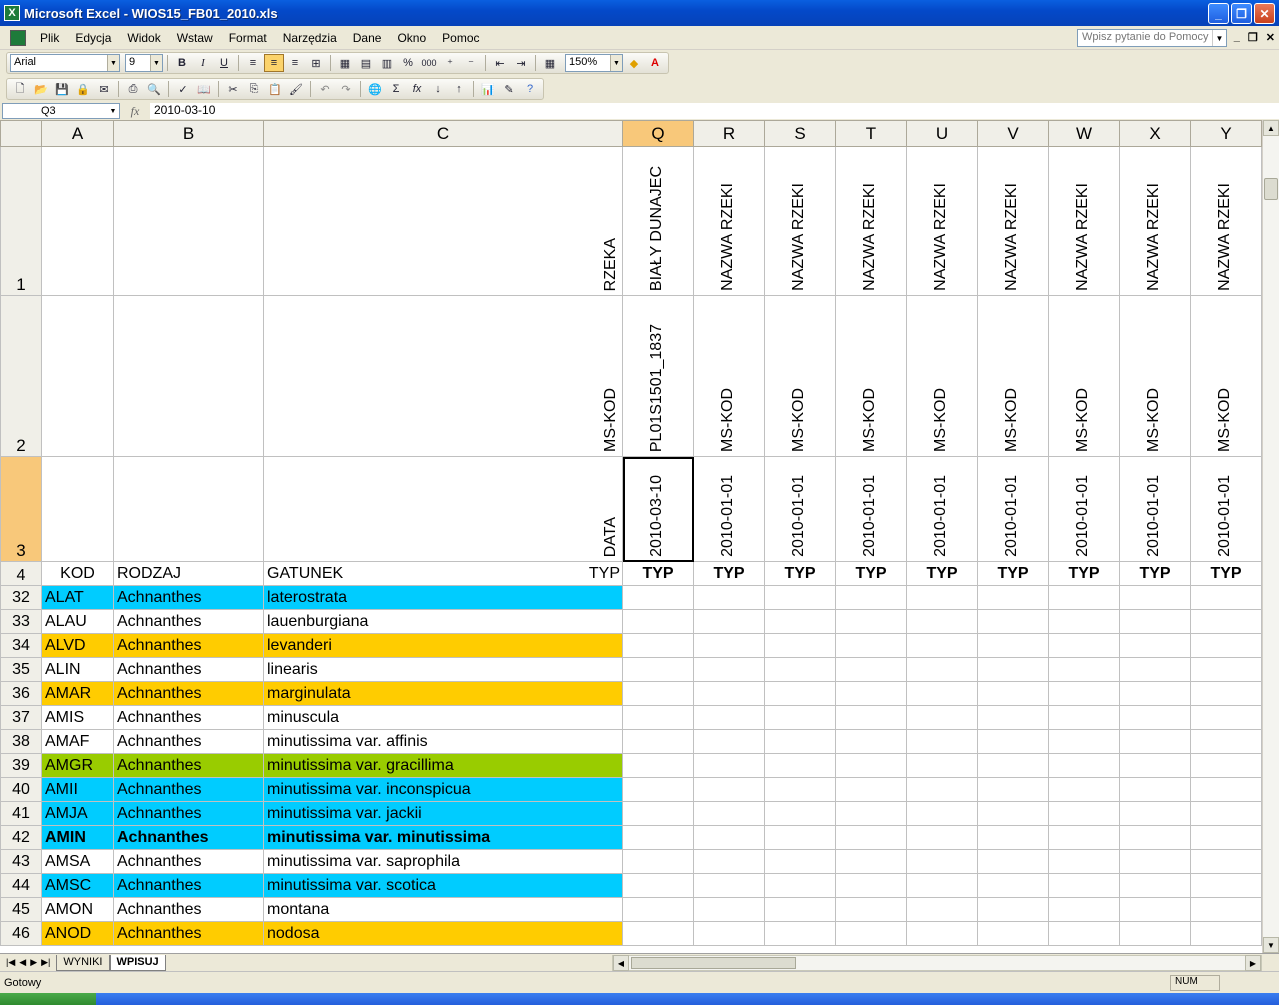 The image size is (1279, 1005). What do you see at coordinates (254, 89) in the screenshot?
I see `copy-icon: ⎘` at bounding box center [254, 89].